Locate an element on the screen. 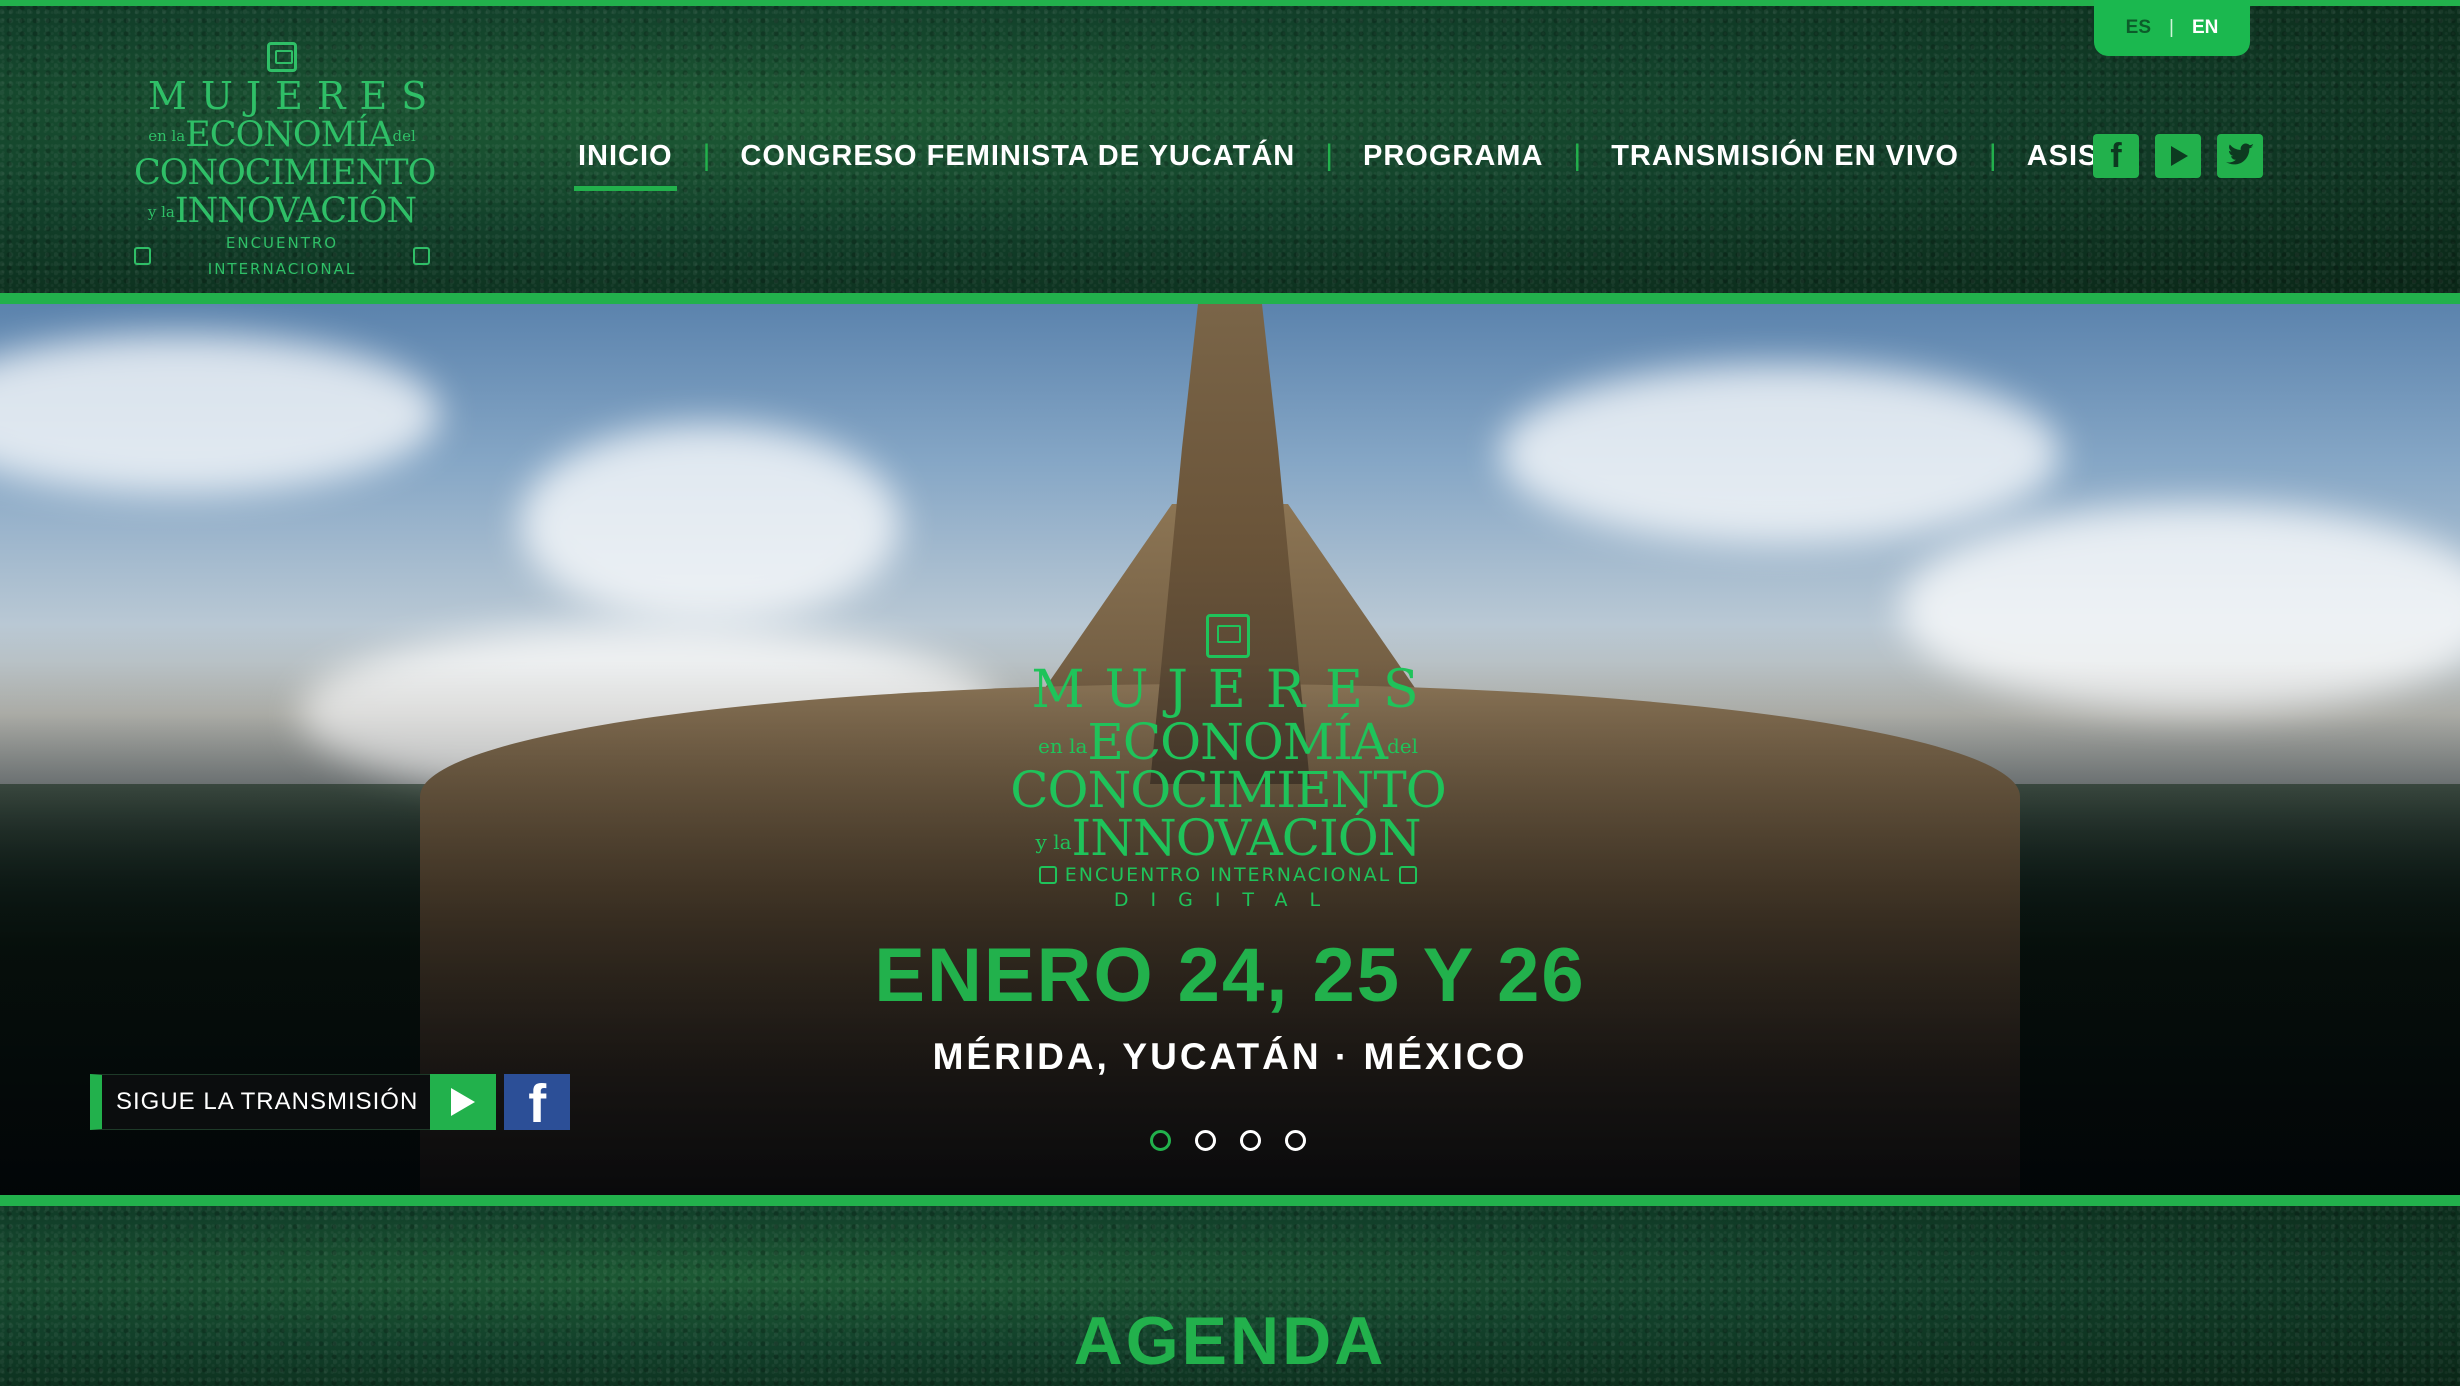 The image size is (2460, 1386). header-divider is located at coordinates (1230, 298).